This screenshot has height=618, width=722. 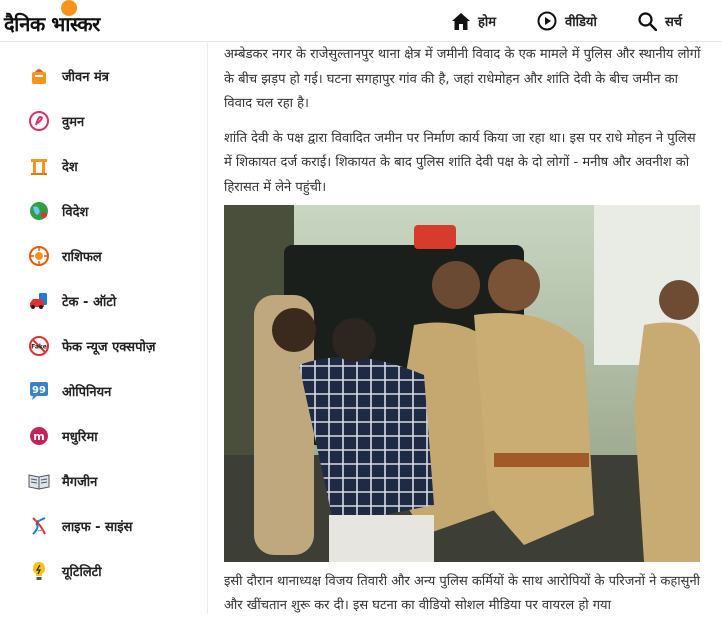 What do you see at coordinates (39, 481) in the screenshot?
I see `magazine-icon` at bounding box center [39, 481].